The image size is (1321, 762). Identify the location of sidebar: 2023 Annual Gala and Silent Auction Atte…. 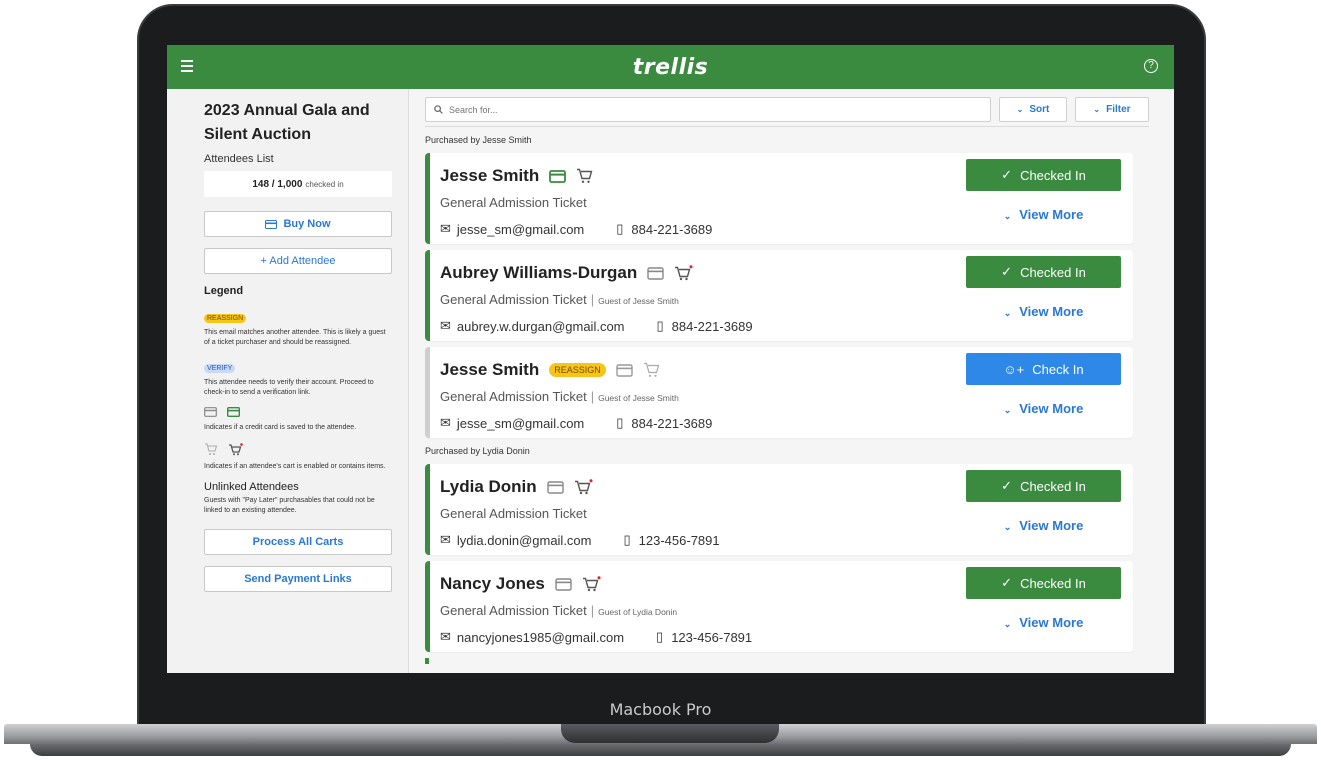
(288, 381).